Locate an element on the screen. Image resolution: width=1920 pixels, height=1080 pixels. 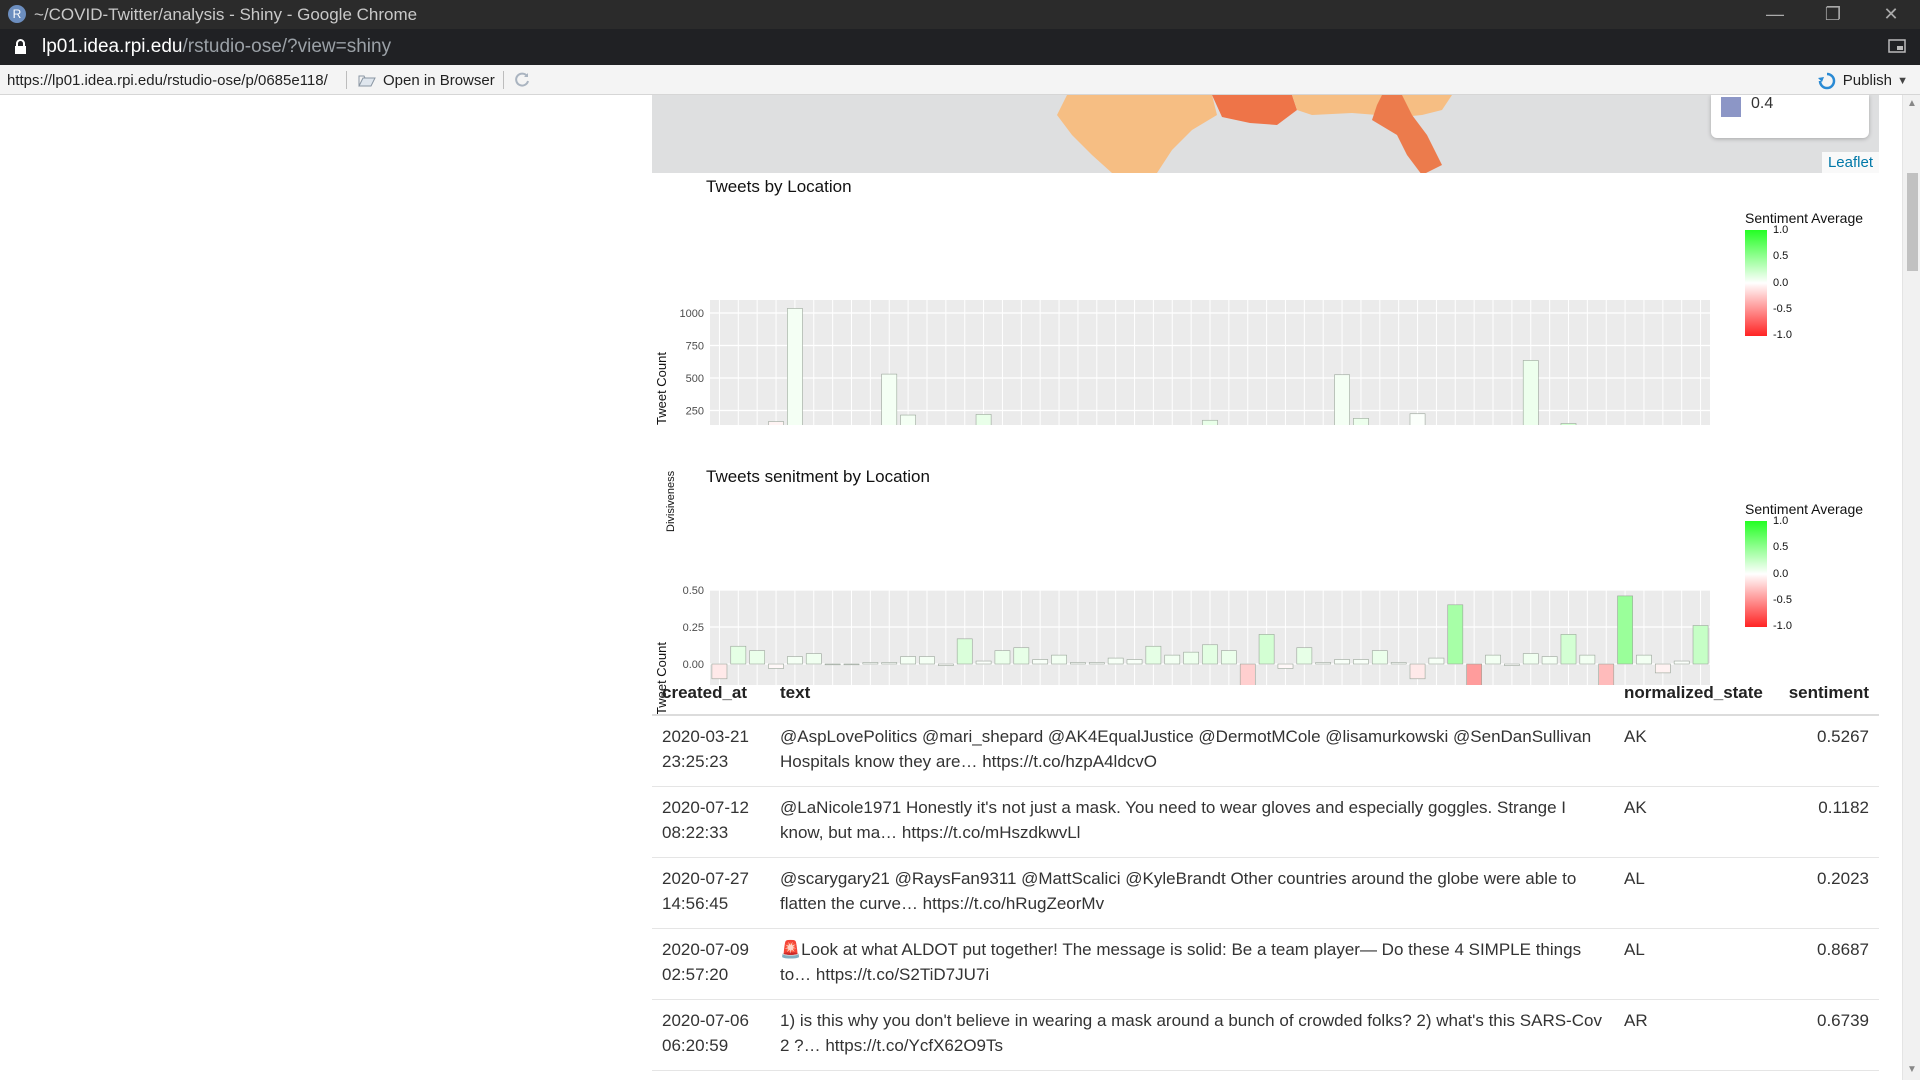
column-header-created-at: created_at is located at coordinates (711, 693).